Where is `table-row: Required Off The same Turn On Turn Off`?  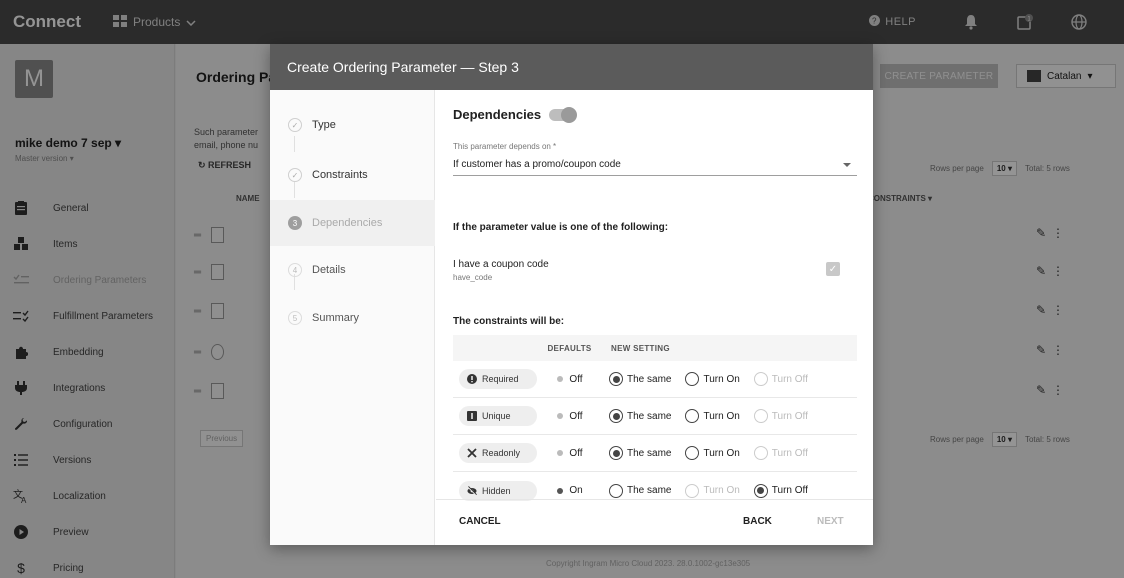 table-row: Required Off The same Turn On Turn Off is located at coordinates (655, 379).